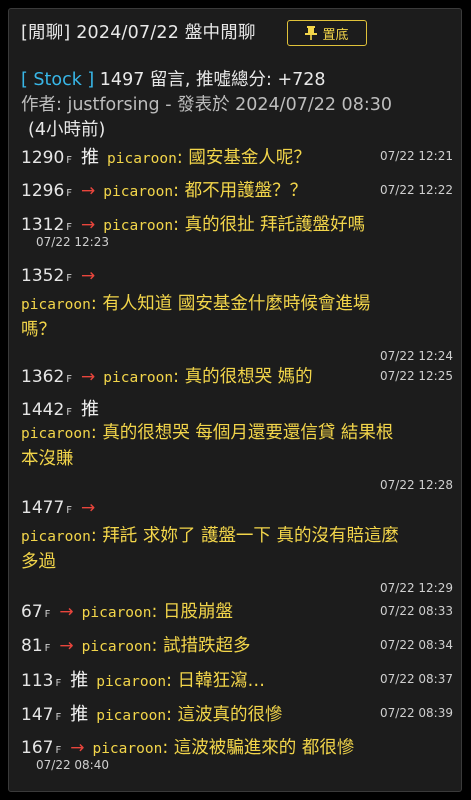 The height and width of the screenshot is (800, 471). Describe the element at coordinates (275, 225) in the screenshot. I see `comment-text: 真的很扯 拜託護盤好嗎` at that location.